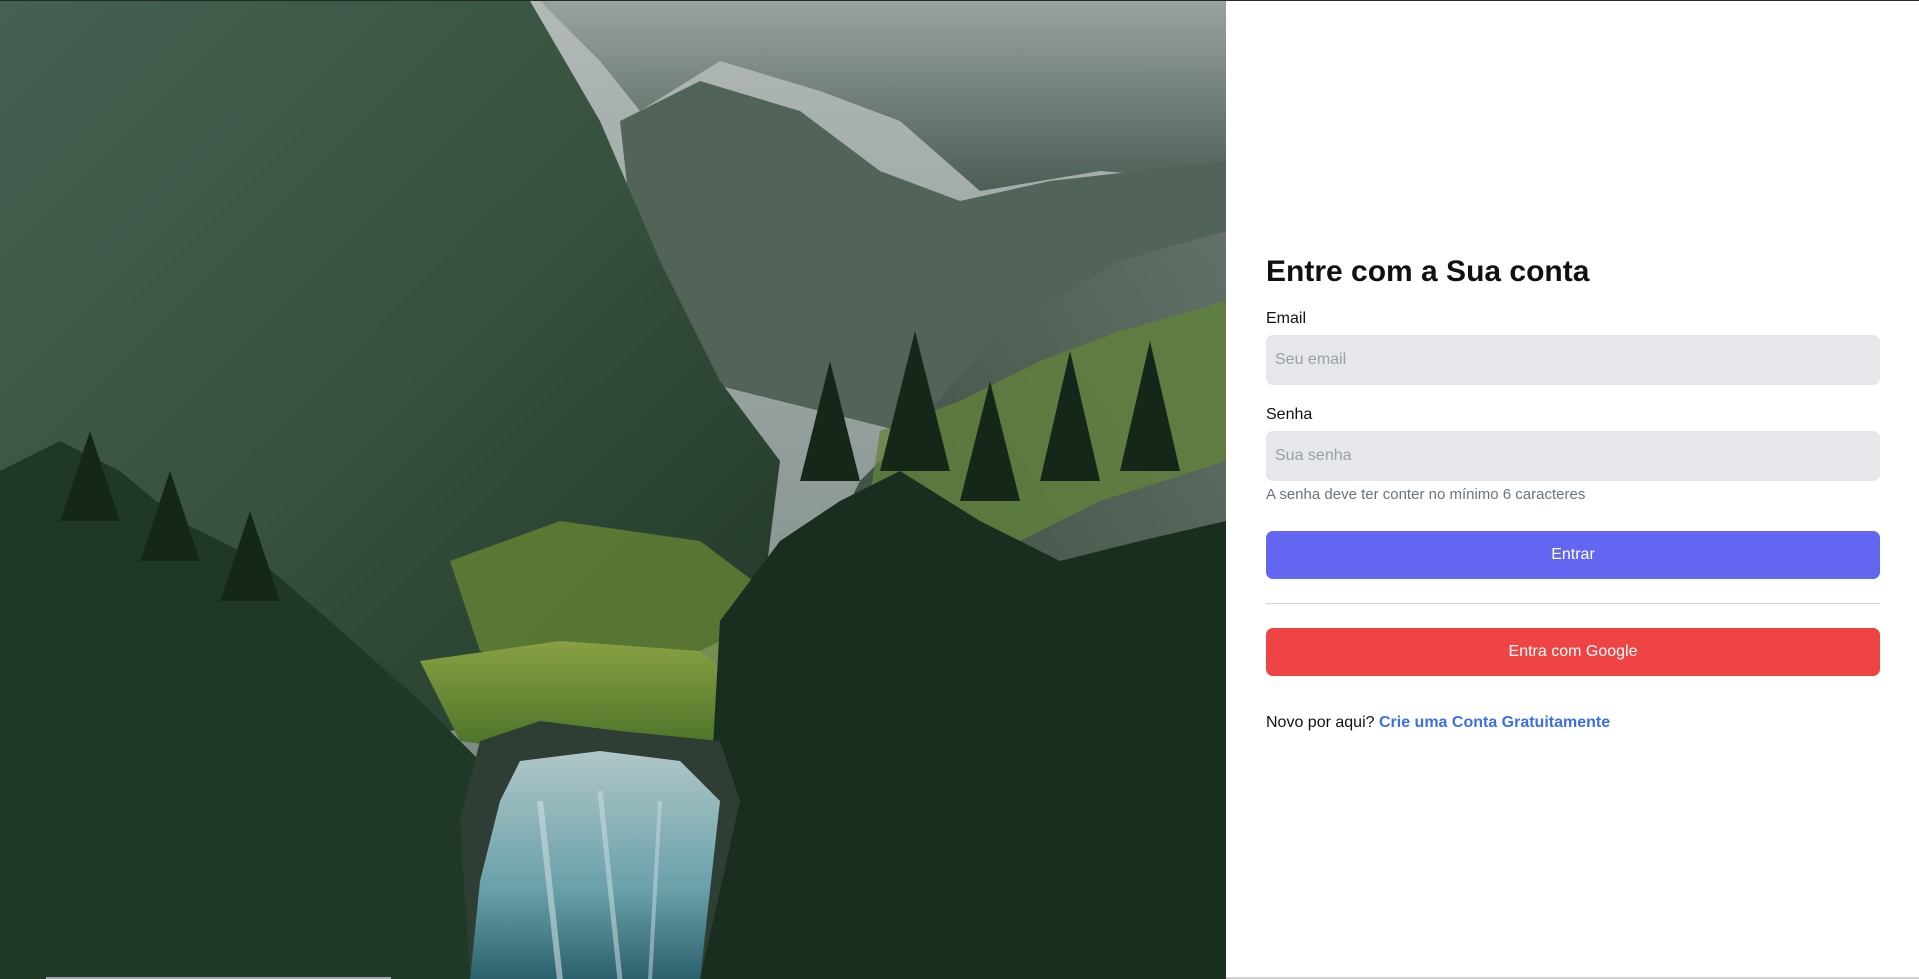 Image resolution: width=1919 pixels, height=979 pixels. What do you see at coordinates (1289, 414) in the screenshot?
I see `password-label: Senha` at bounding box center [1289, 414].